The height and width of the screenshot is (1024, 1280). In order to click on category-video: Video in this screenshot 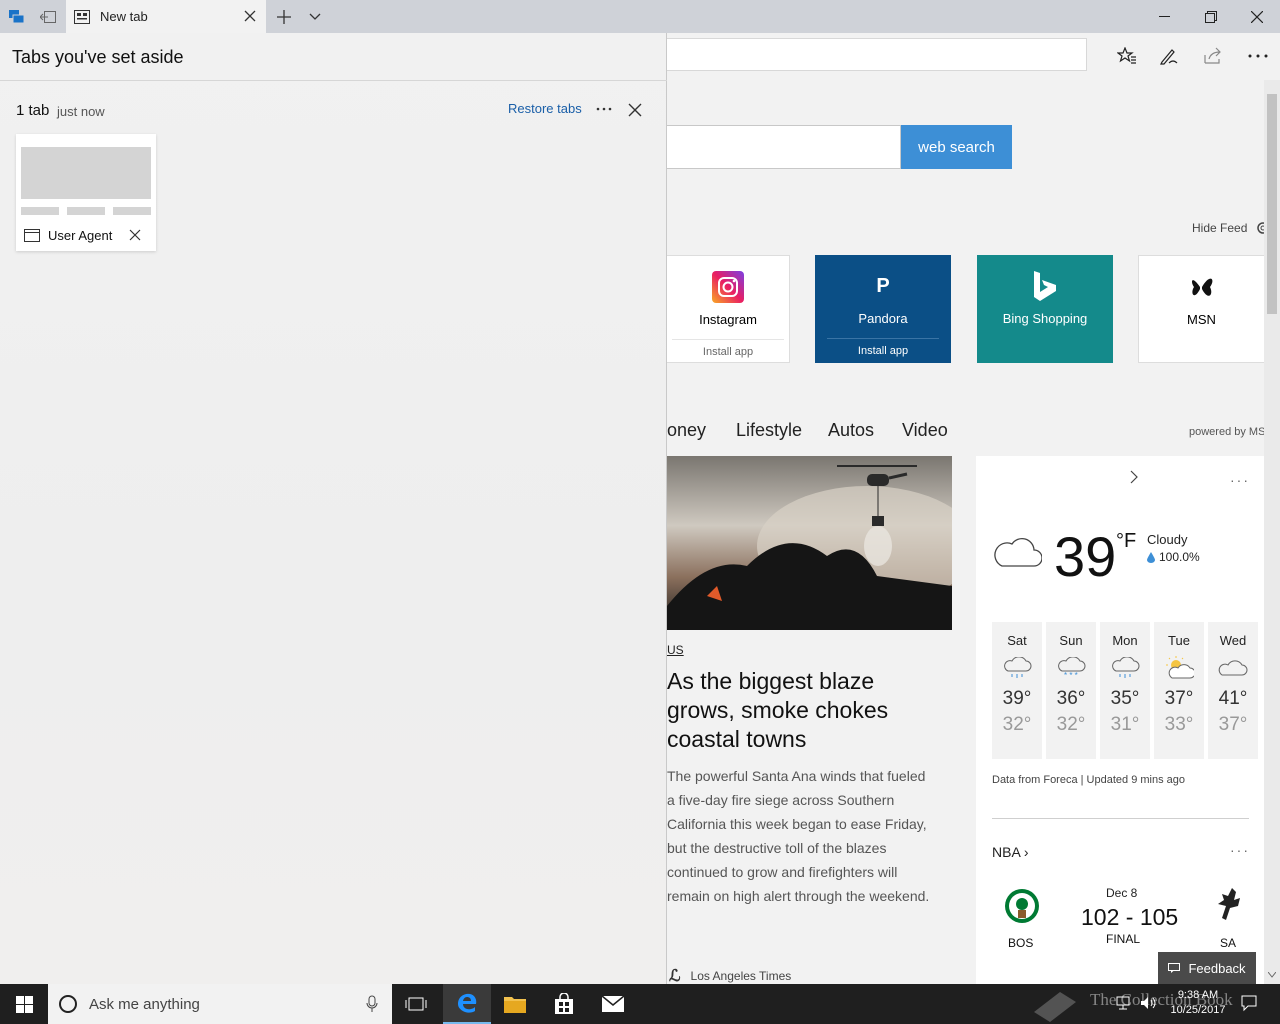, I will do `click(925, 430)`.